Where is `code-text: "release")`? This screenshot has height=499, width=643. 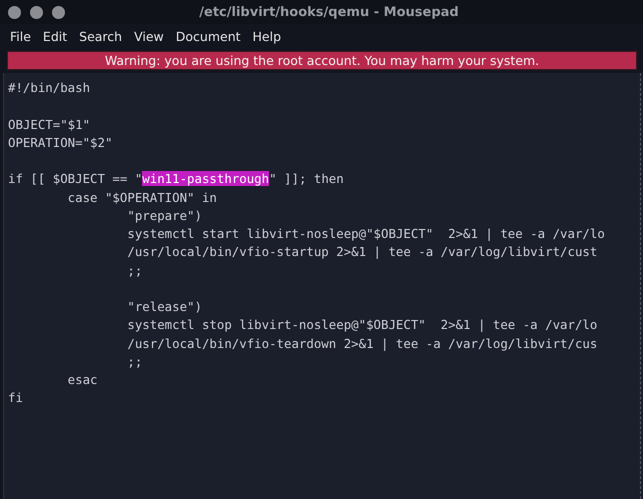 code-text: "release") is located at coordinates (164, 306).